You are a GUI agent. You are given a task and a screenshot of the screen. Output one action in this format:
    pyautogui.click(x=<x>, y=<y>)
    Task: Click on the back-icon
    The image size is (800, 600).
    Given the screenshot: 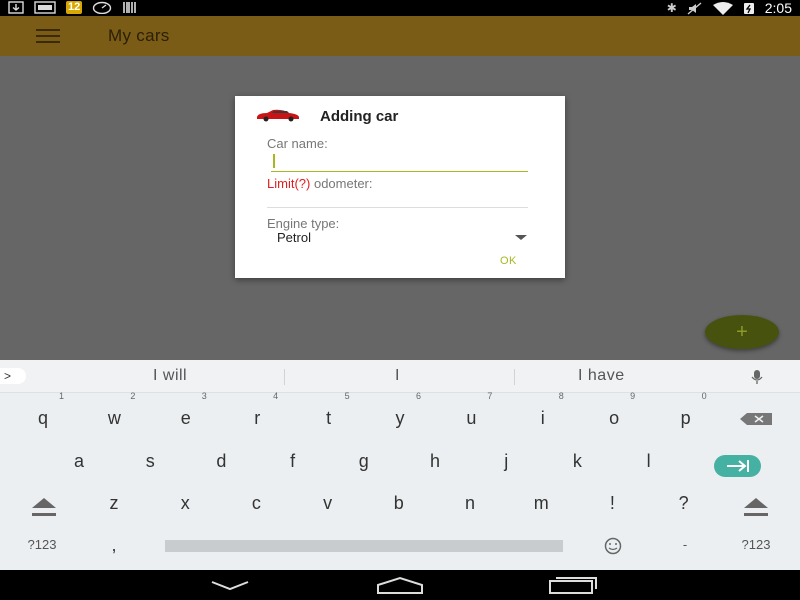 What is the action you would take?
    pyautogui.click(x=230, y=585)
    